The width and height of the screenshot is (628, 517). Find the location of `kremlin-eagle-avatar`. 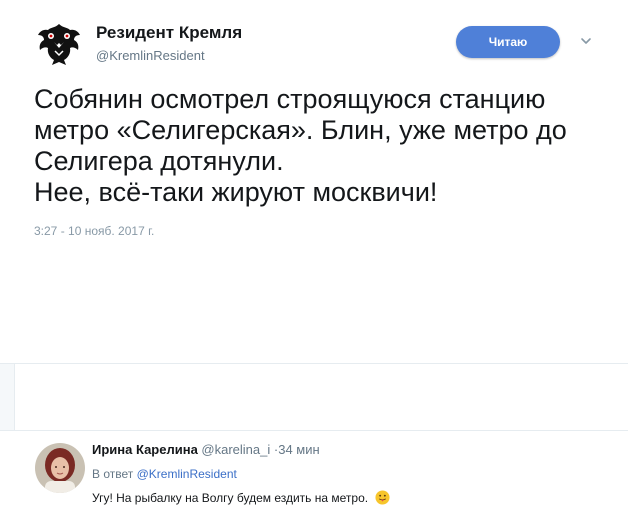

kremlin-eagle-avatar is located at coordinates (59, 43).